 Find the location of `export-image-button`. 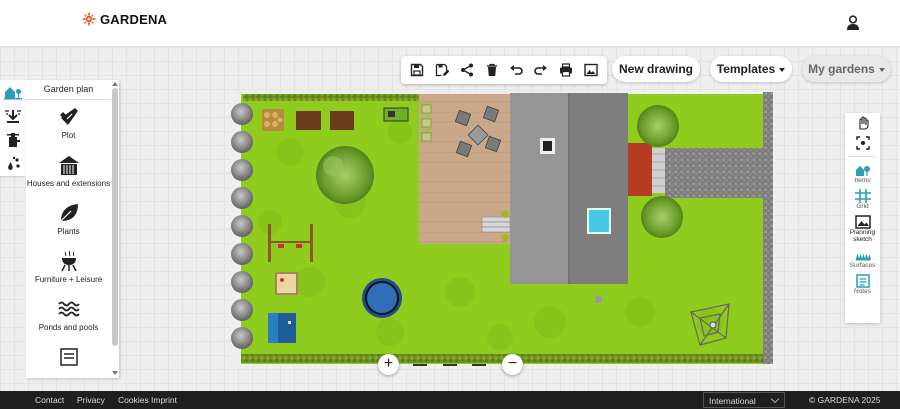

export-image-button is located at coordinates (590, 70).